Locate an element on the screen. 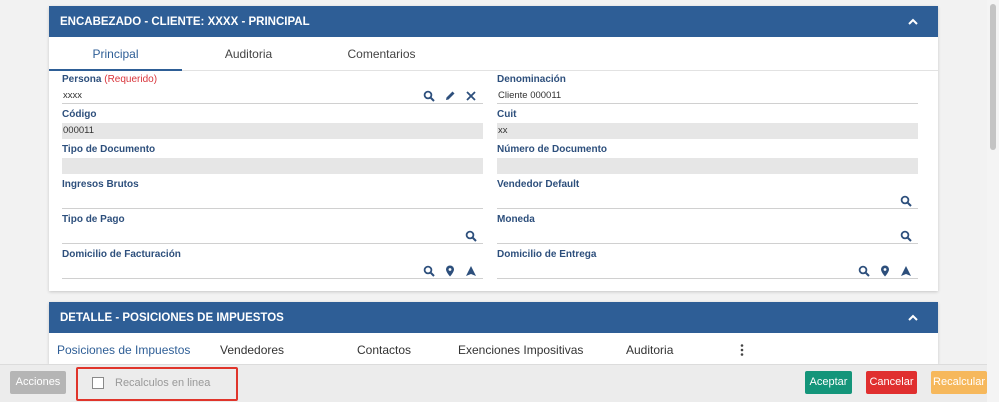  vendedor-default-label: Vendedor Default is located at coordinates (538, 184).